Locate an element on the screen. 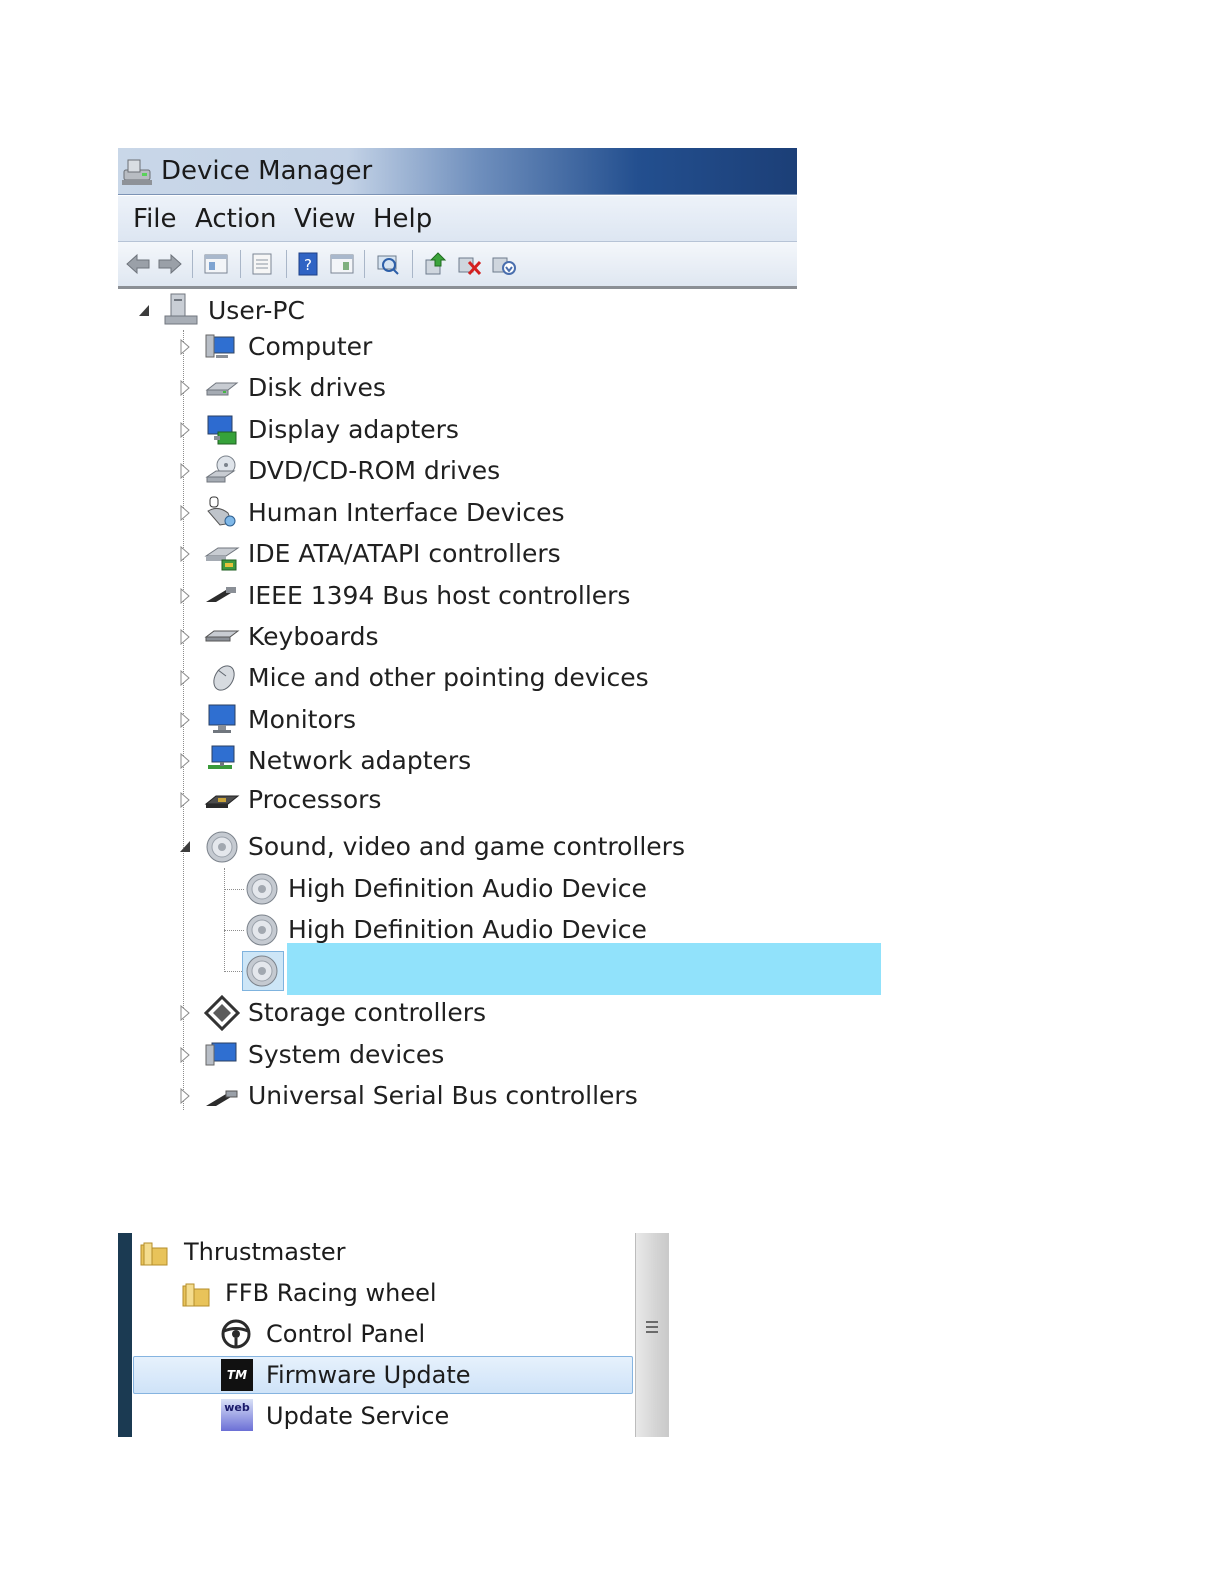 This screenshot has width=1224, height=1584. tree-category-mouse: Mice and other pointing devices is located at coordinates (436, 678).